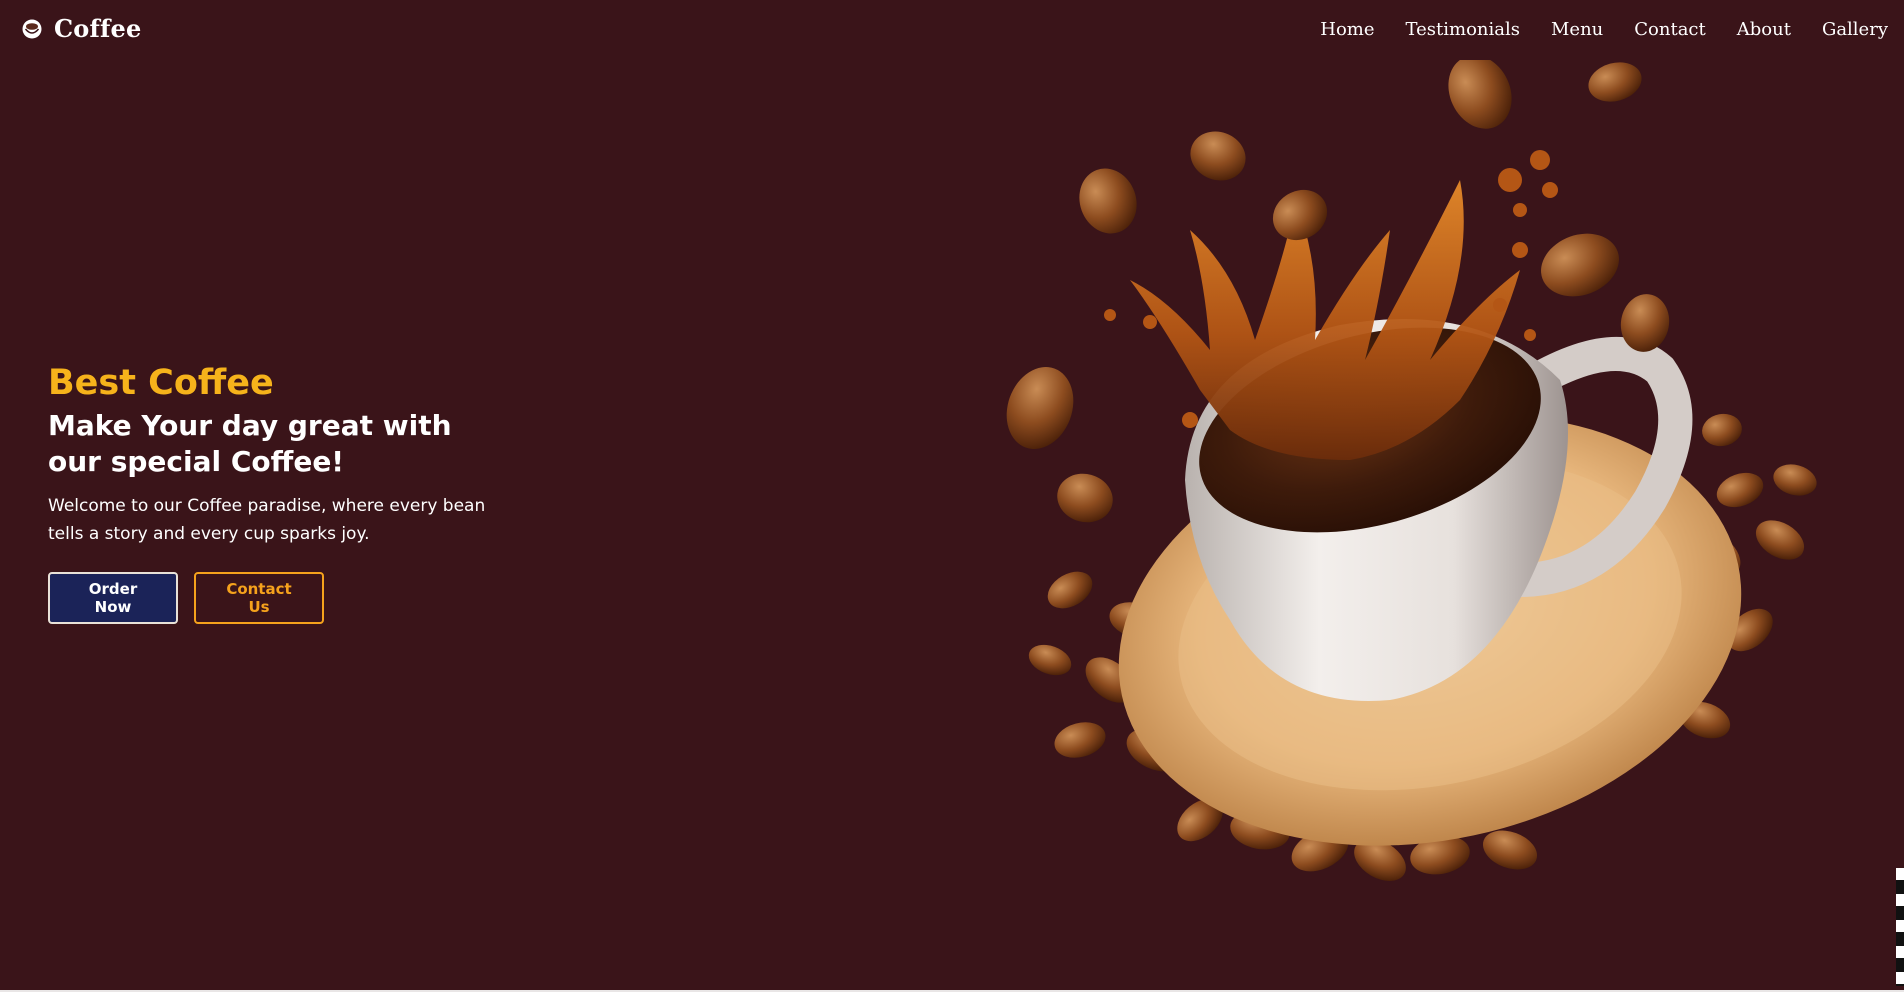 The image size is (1904, 992). What do you see at coordinates (113, 598) in the screenshot?
I see `order-now-button: Order Now` at bounding box center [113, 598].